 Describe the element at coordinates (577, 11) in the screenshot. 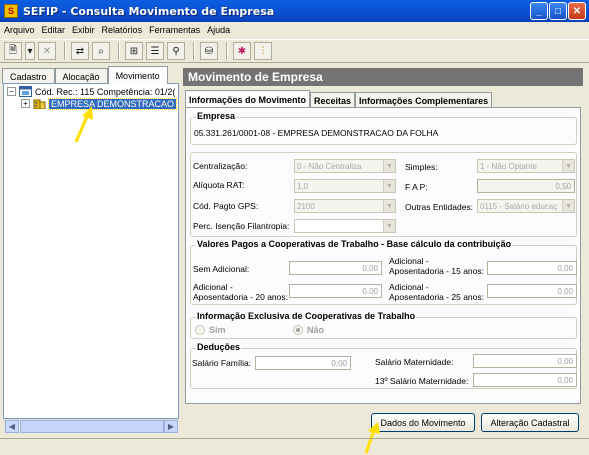

I see `close-button: ✕` at that location.